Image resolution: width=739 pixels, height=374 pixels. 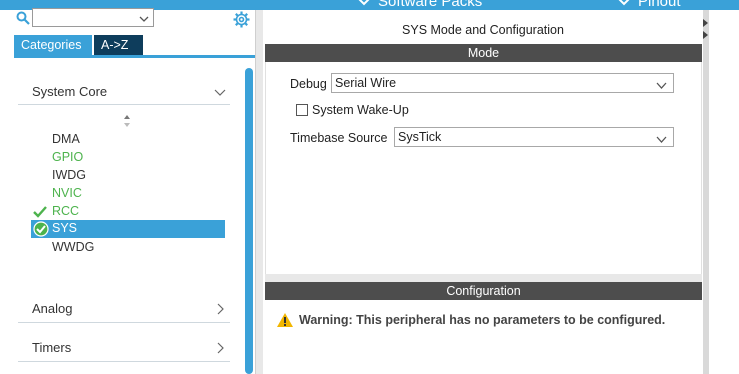 I want to click on timebase-label: Timebase Source, so click(x=339, y=138).